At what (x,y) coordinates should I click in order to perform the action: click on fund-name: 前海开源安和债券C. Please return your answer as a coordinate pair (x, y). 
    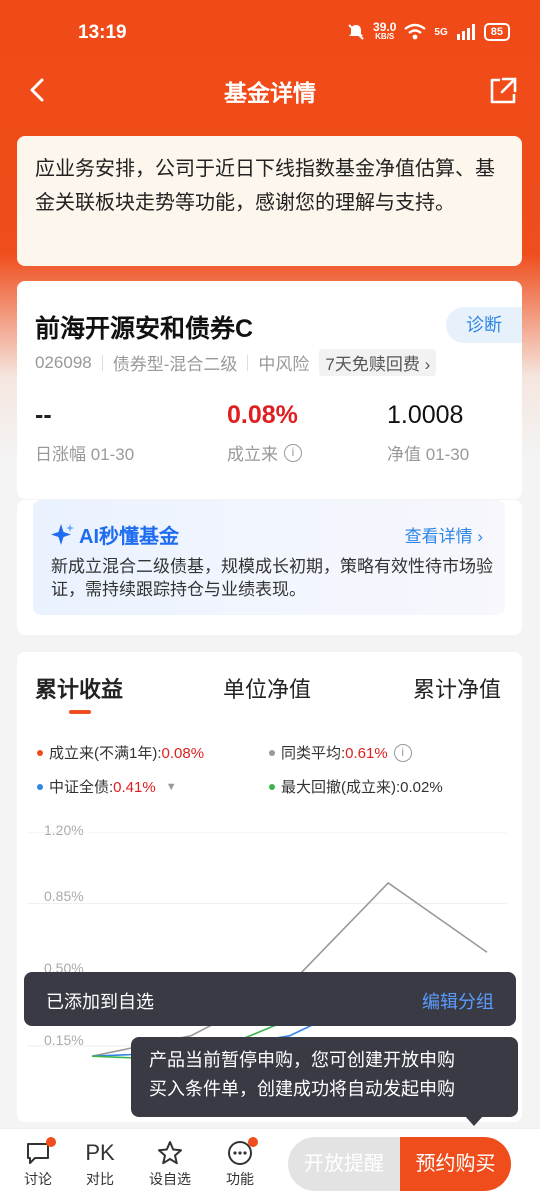
    Looking at the image, I should click on (144, 329).